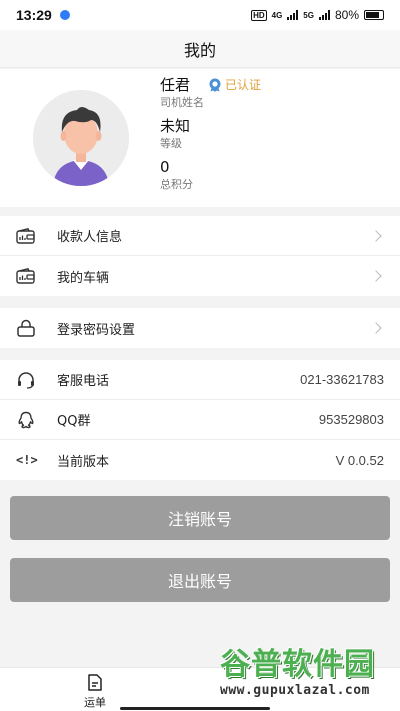  What do you see at coordinates (346, 15) in the screenshot?
I see `battery-percent: 80%` at bounding box center [346, 15].